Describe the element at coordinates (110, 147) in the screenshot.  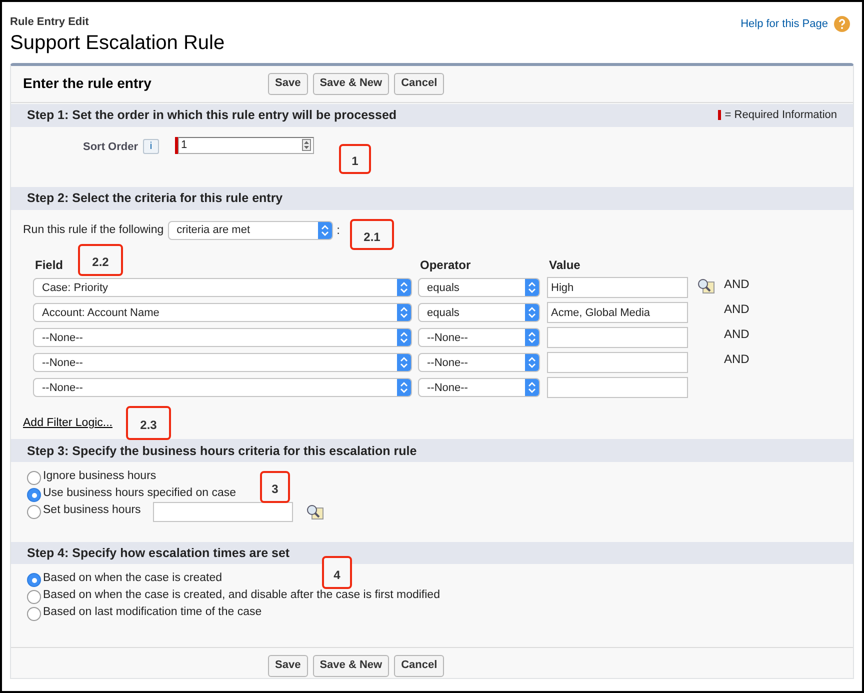
I see `field-label: Sort Order` at that location.